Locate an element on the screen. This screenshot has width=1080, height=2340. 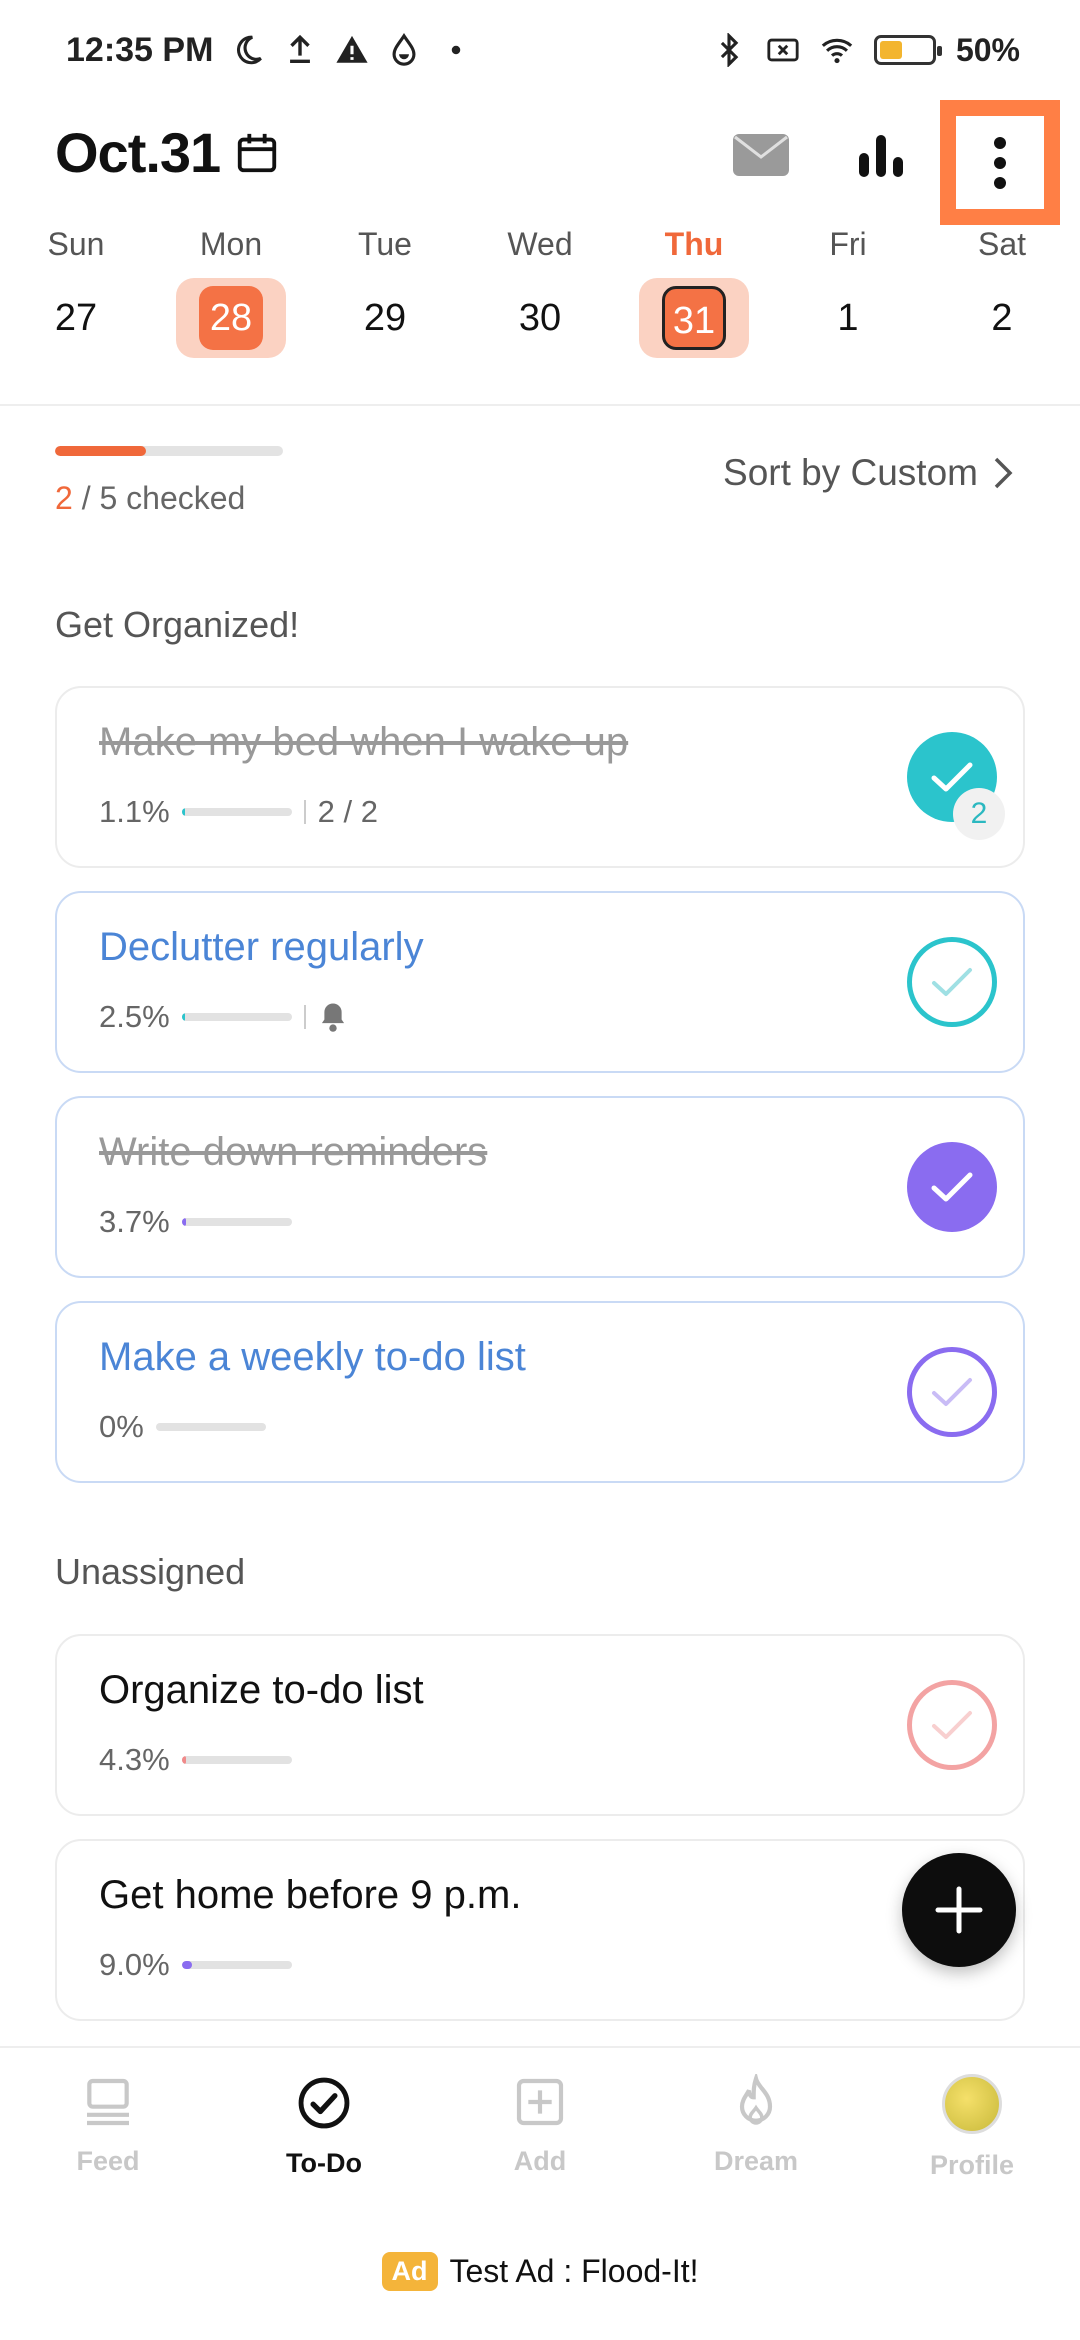
day-mon: Mon 28 is located at coordinates (231, 289).